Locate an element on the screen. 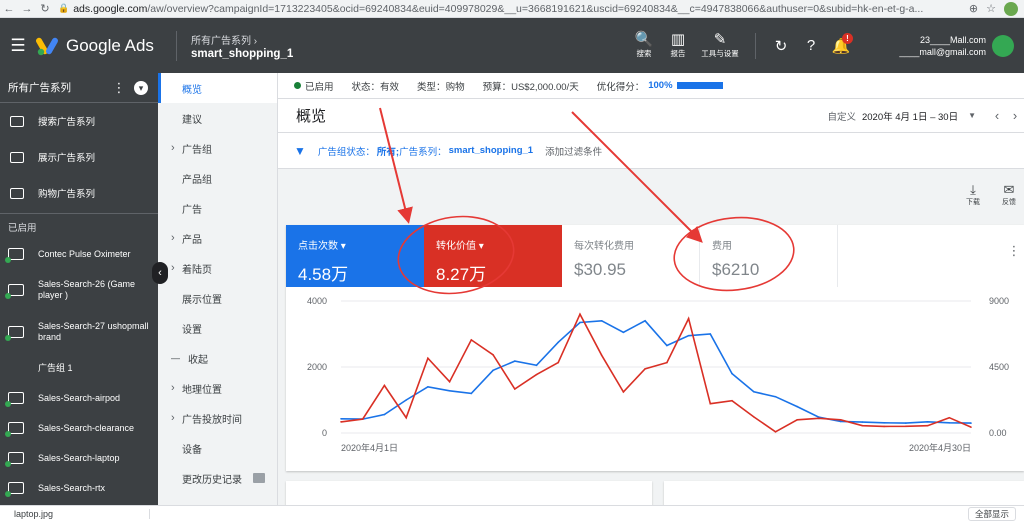  nav-item: 广告 is located at coordinates (217, 208).